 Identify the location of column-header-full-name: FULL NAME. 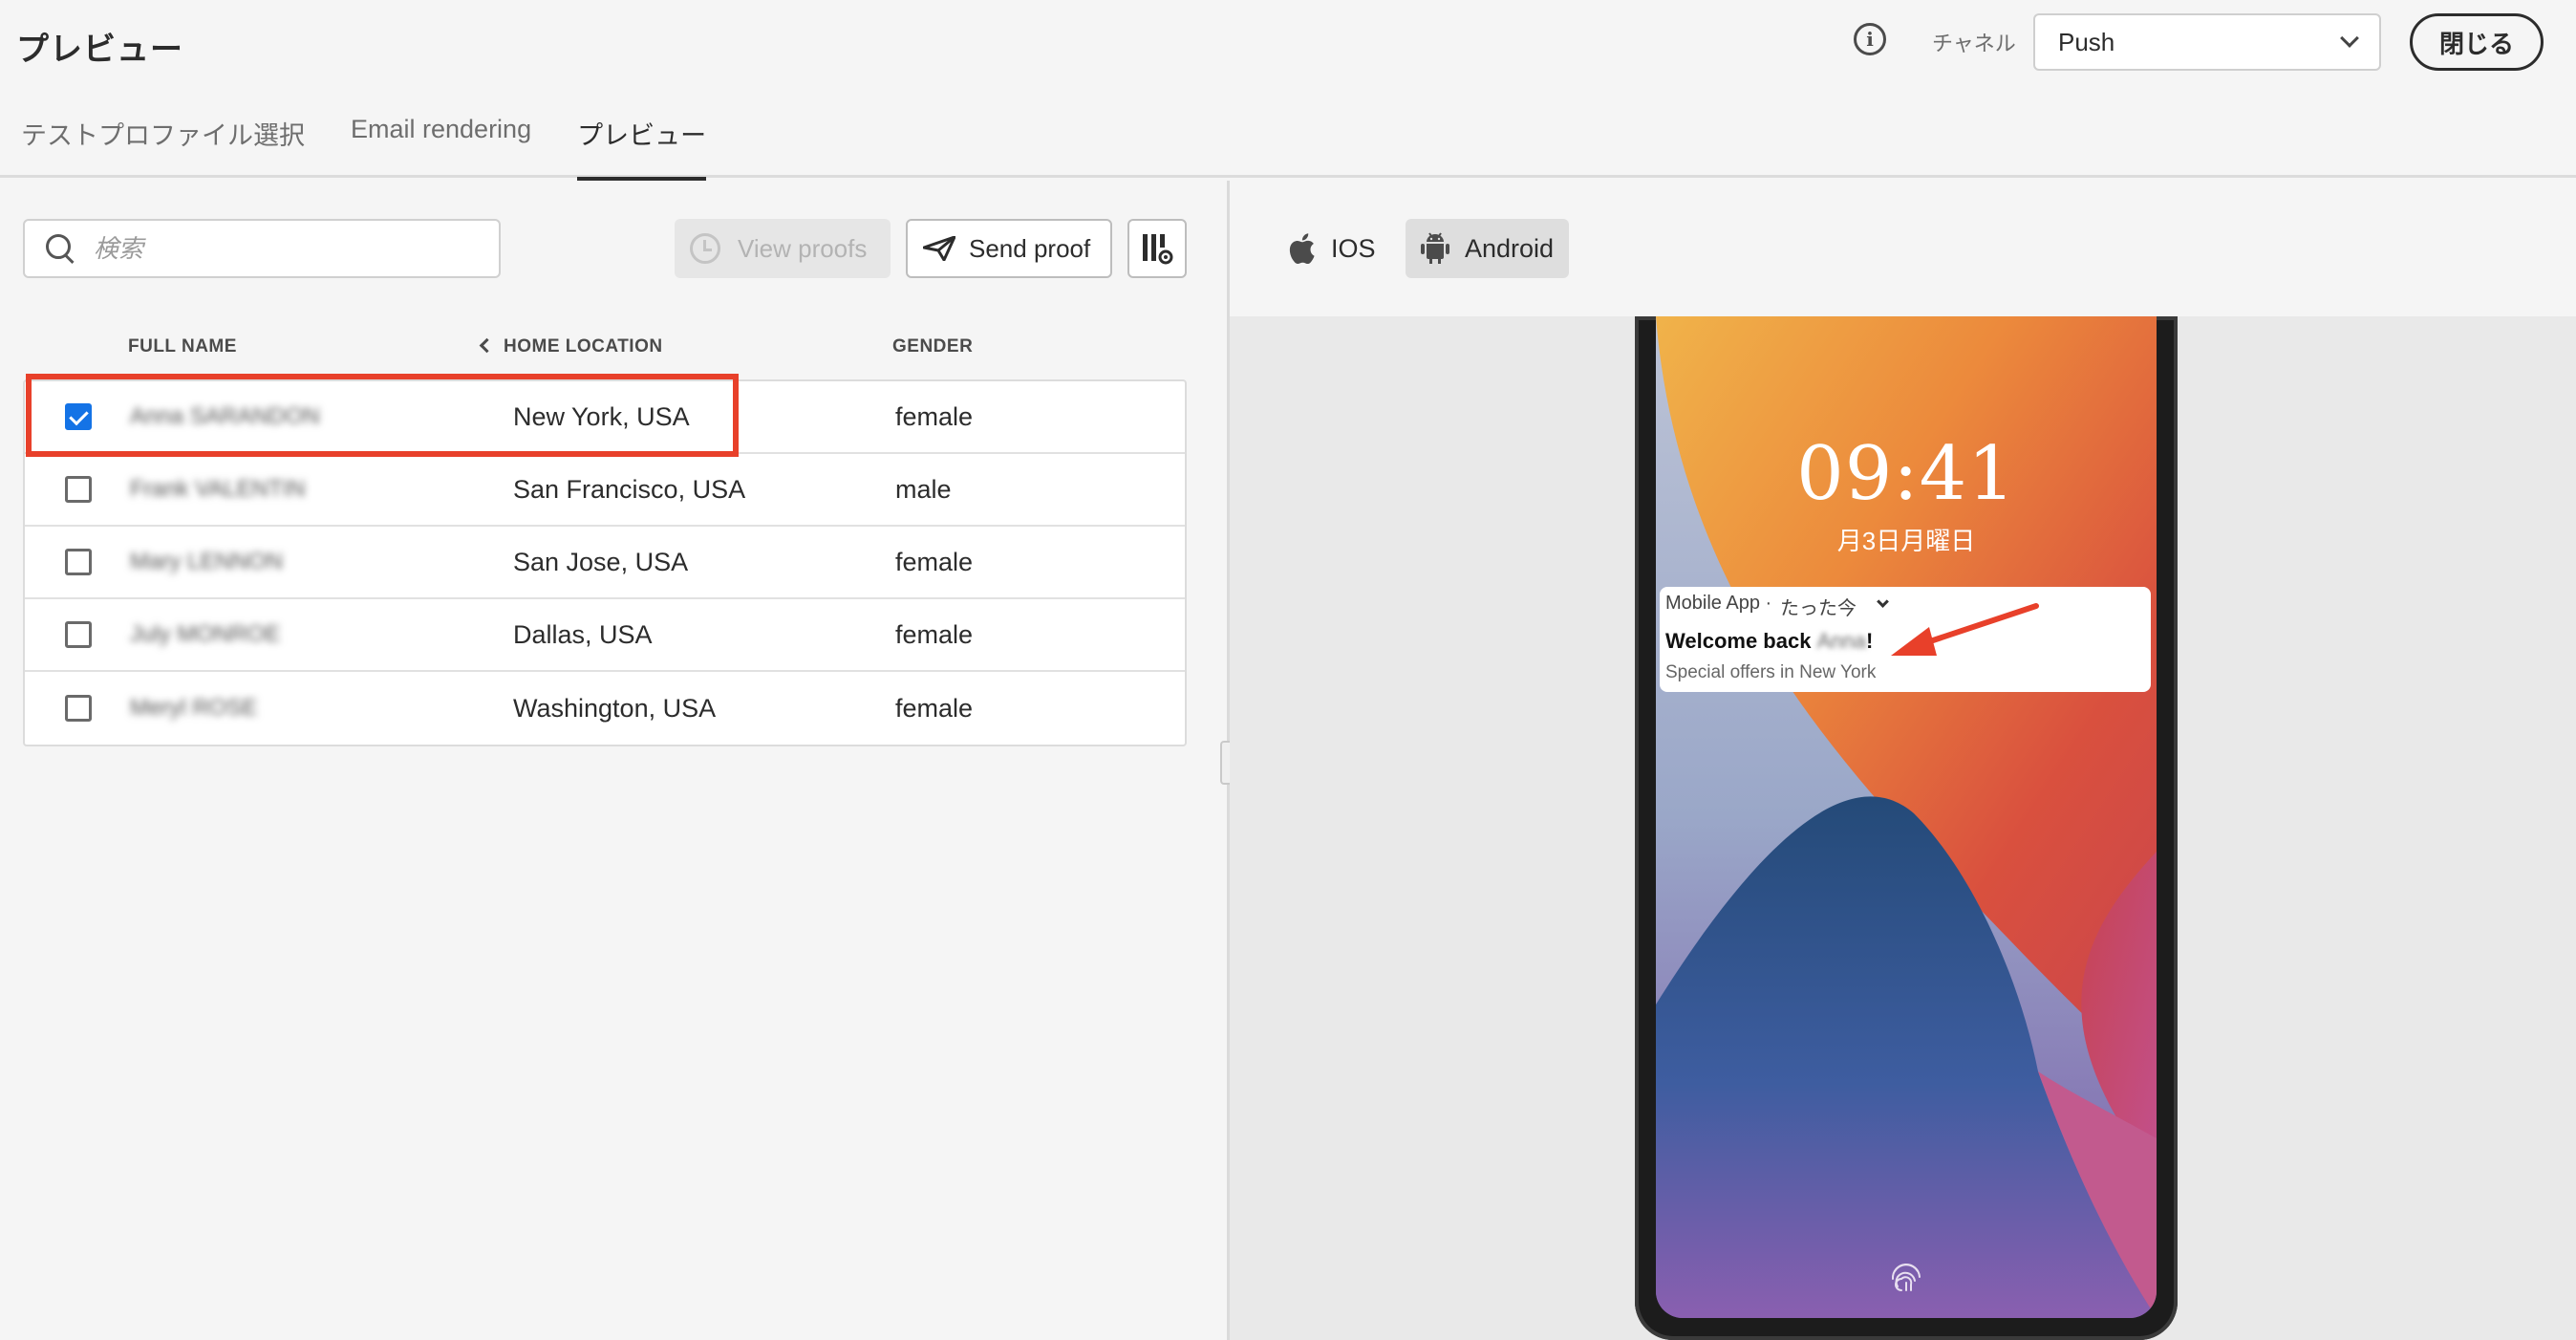
(182, 346).